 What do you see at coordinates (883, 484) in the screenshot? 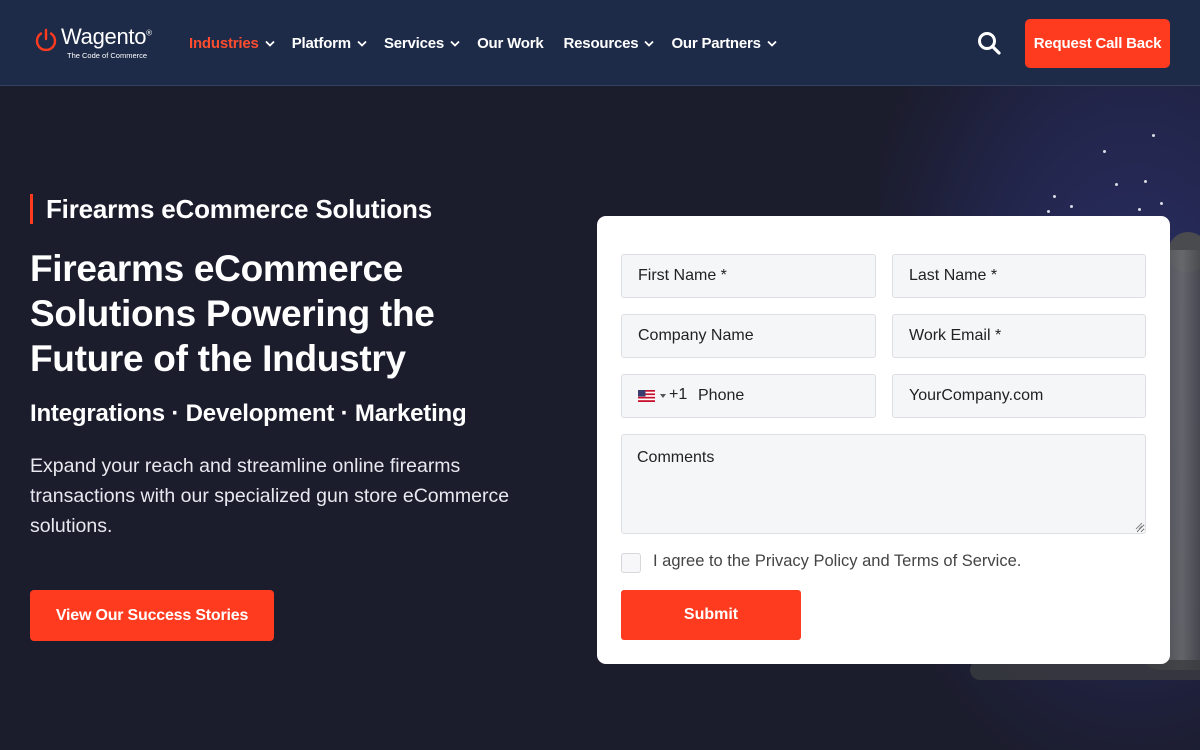
I see `comments-field` at bounding box center [883, 484].